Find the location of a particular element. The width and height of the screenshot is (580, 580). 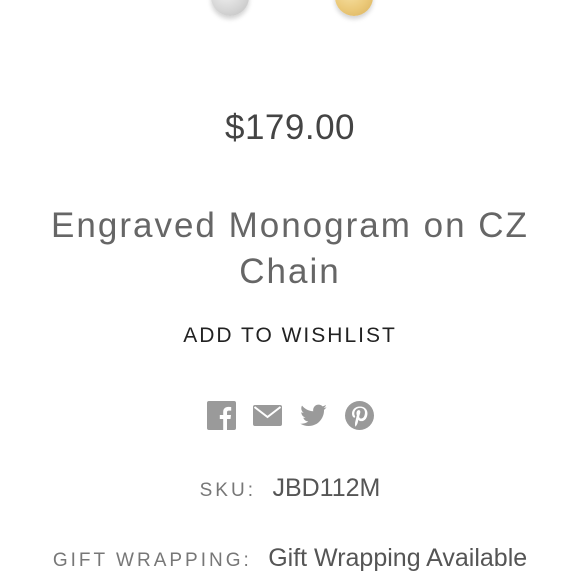

gift-wrapping-label: GIFT WRAPPING: is located at coordinates (152, 560).